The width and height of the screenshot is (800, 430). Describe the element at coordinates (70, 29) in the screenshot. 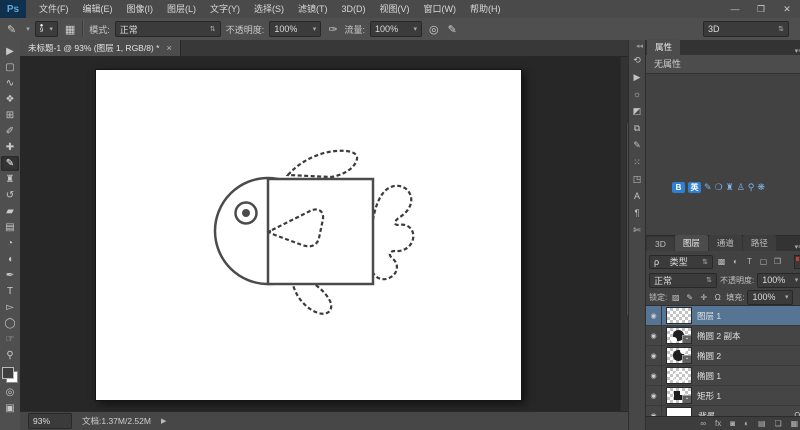

I see `toggle-brush-panel-icon: ▦` at that location.